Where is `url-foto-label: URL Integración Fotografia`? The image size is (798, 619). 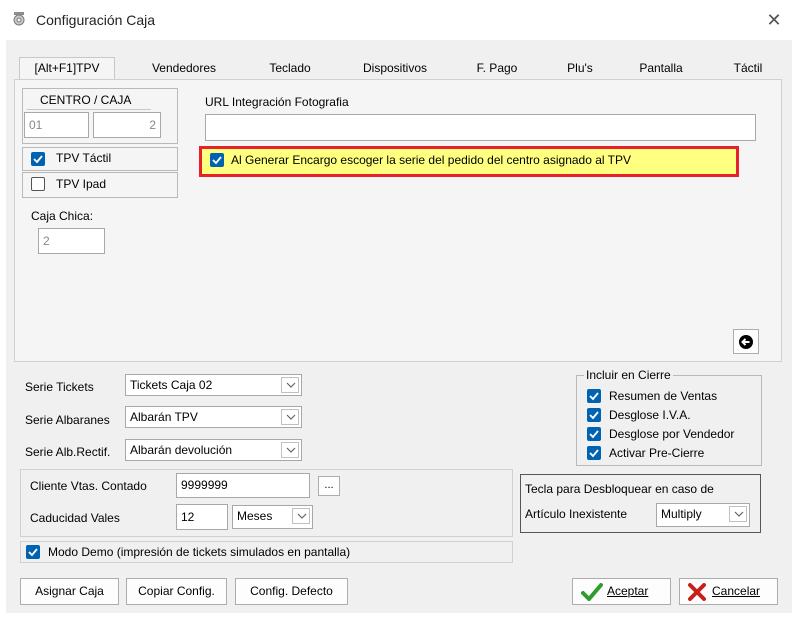 url-foto-label: URL Integración Fotografia is located at coordinates (277, 102).